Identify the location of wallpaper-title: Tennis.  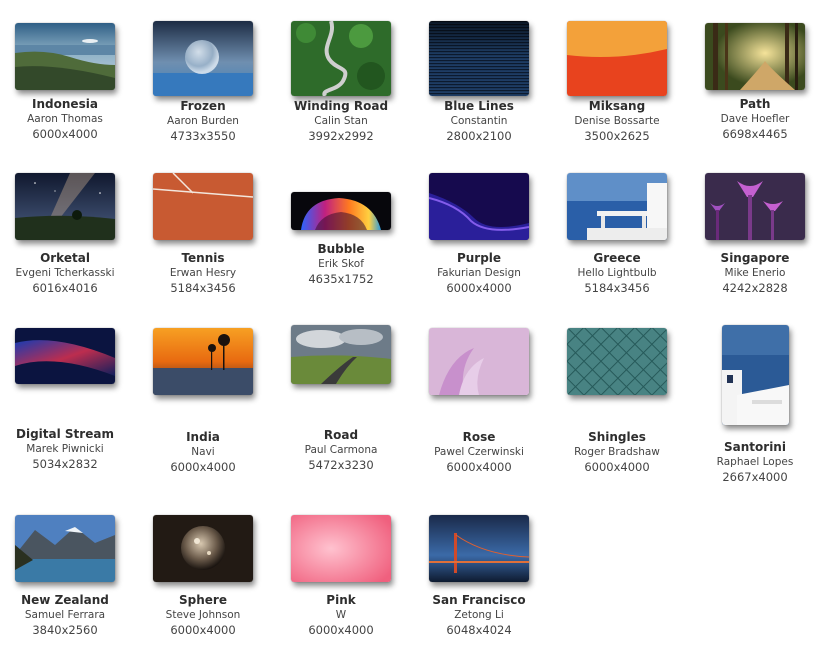
(203, 258).